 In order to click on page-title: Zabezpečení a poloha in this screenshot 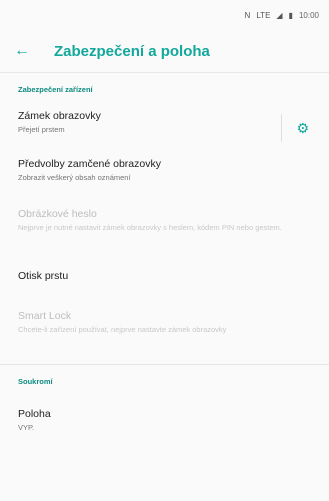, I will do `click(132, 51)`.